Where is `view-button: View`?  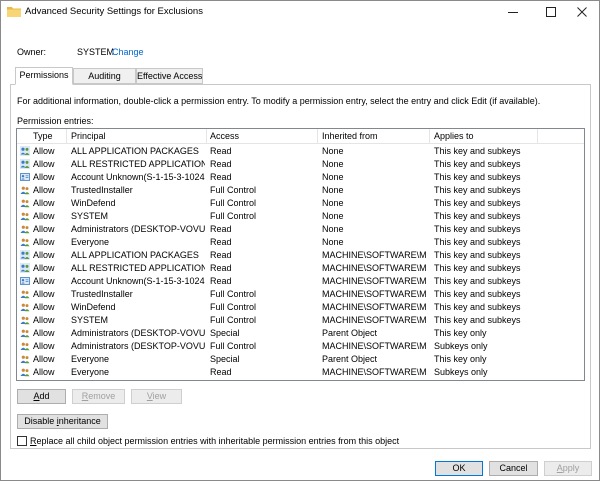 view-button: View is located at coordinates (156, 396).